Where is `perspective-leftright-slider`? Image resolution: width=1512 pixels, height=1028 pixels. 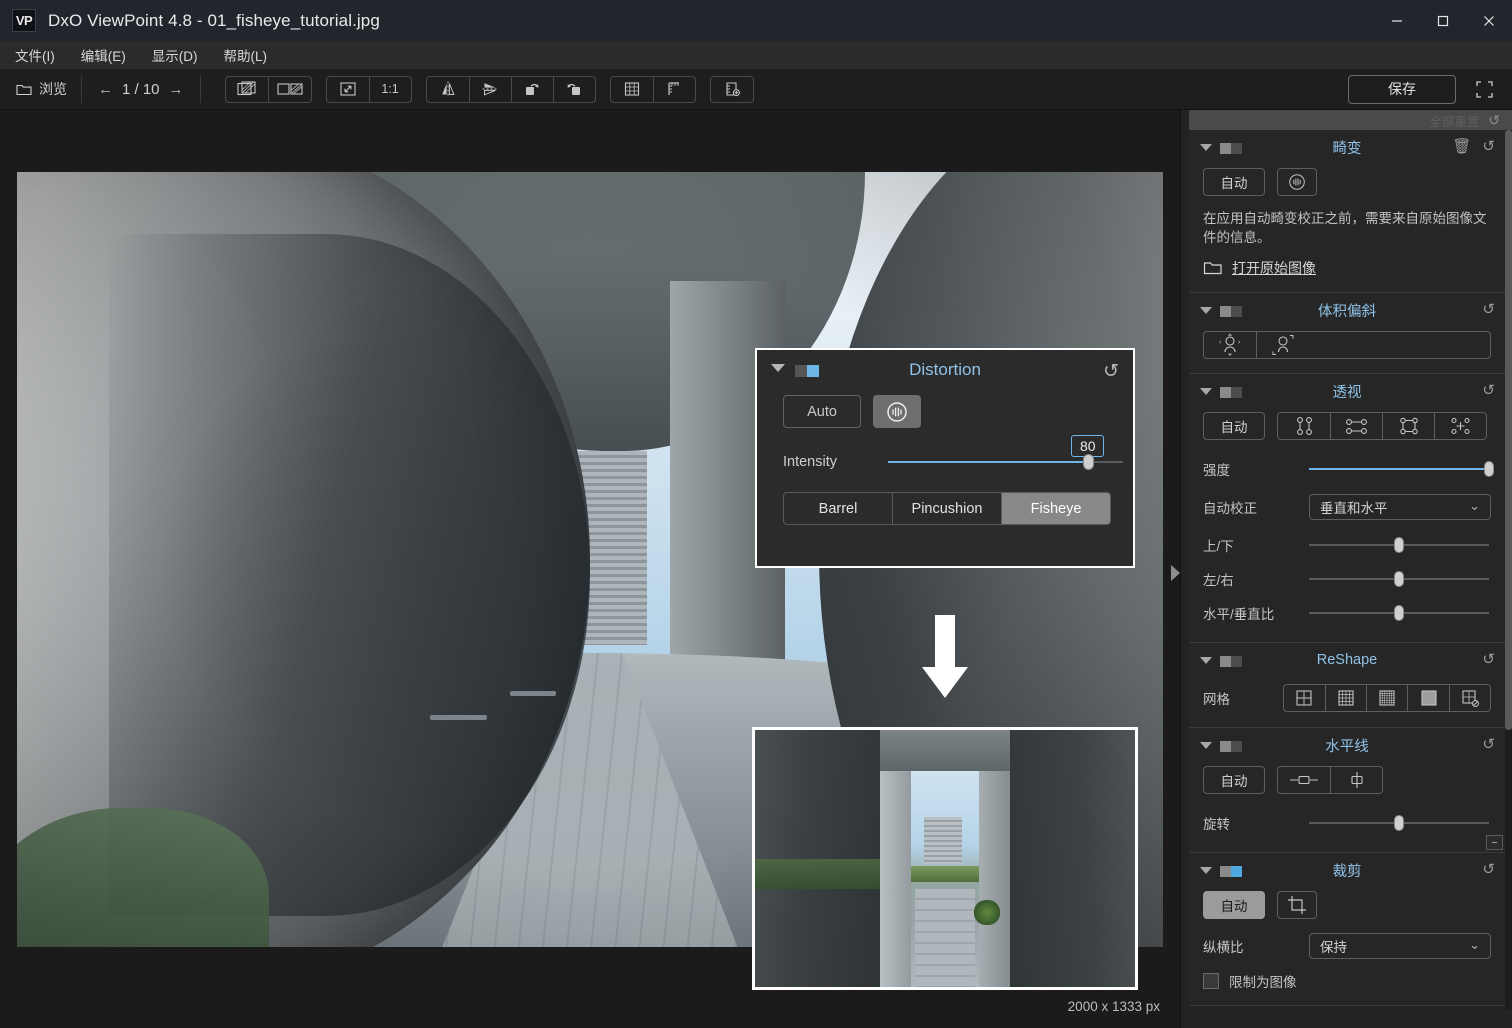
perspective-leftright-slider is located at coordinates (1399, 579).